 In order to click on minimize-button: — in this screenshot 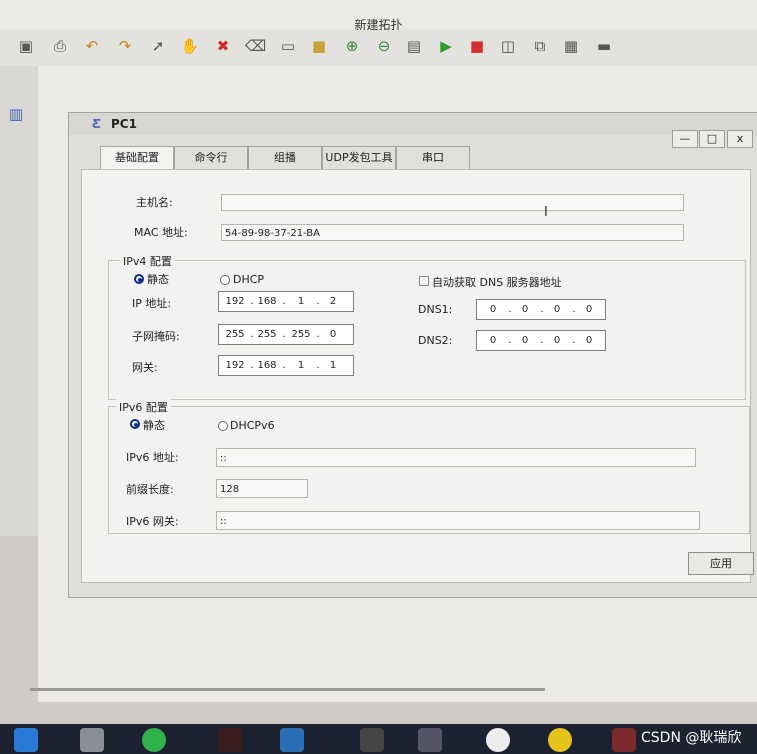, I will do `click(685, 139)`.